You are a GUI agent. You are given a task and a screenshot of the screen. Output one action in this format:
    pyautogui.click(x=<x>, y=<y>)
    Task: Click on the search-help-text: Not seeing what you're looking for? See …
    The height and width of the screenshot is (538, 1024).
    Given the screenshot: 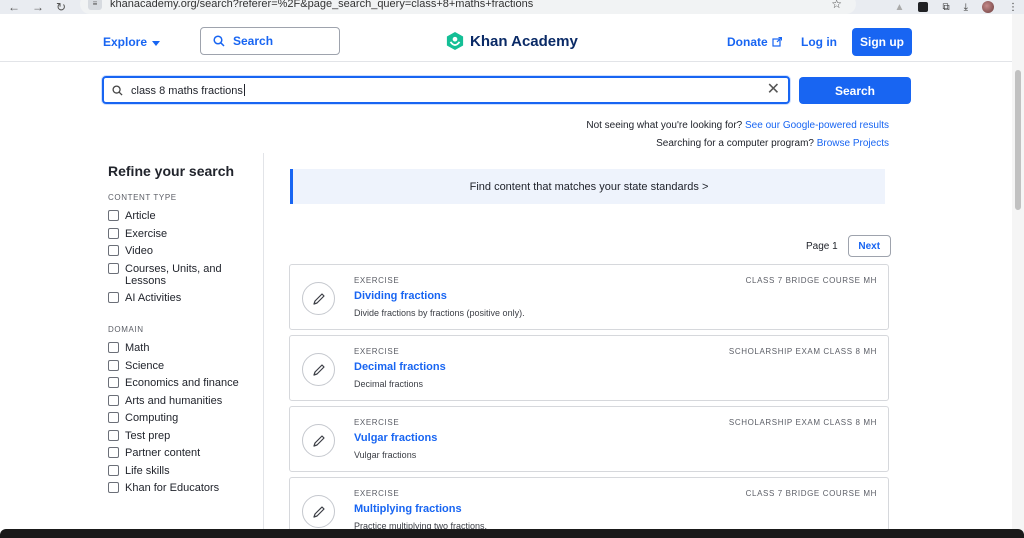 What is the action you would take?
    pyautogui.click(x=737, y=135)
    